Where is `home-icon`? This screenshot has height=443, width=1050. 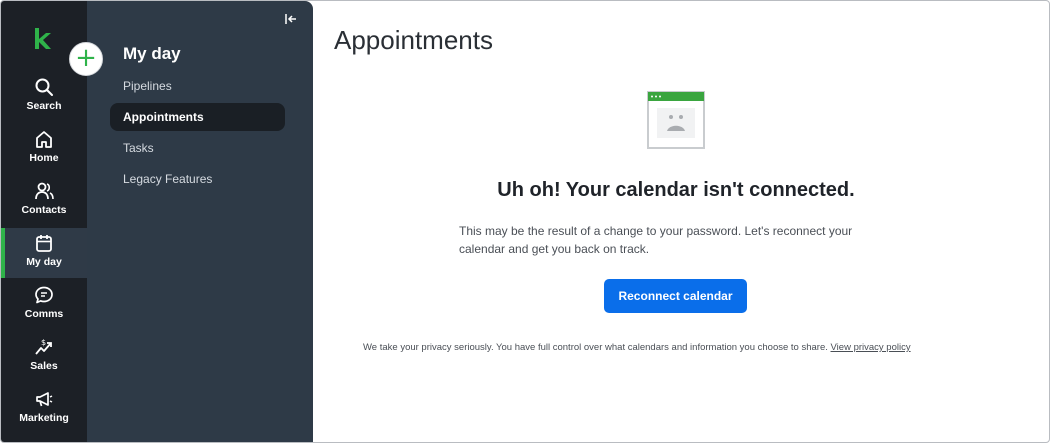
home-icon is located at coordinates (44, 139).